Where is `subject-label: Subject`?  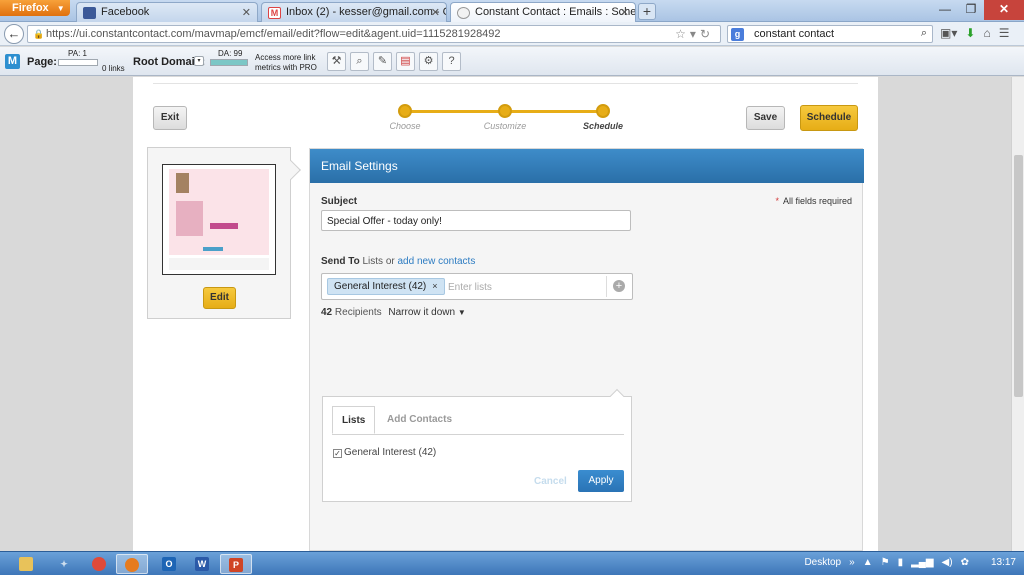
subject-label: Subject is located at coordinates (339, 201).